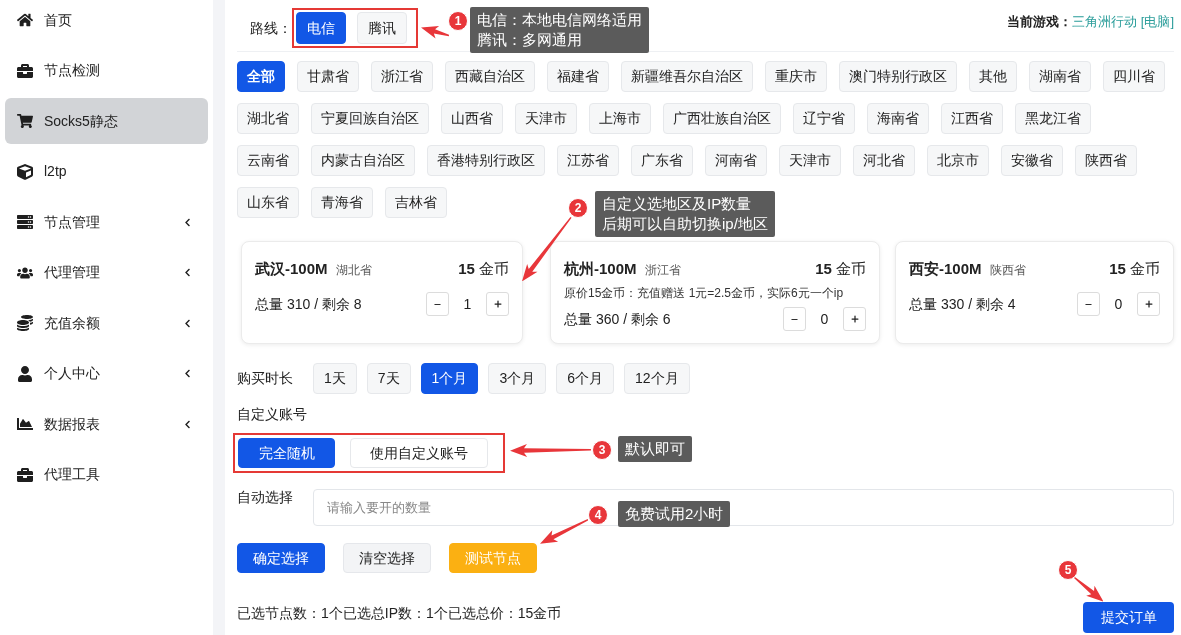 The height and width of the screenshot is (635, 1181). I want to click on account-option: 完全随机, so click(286, 453).